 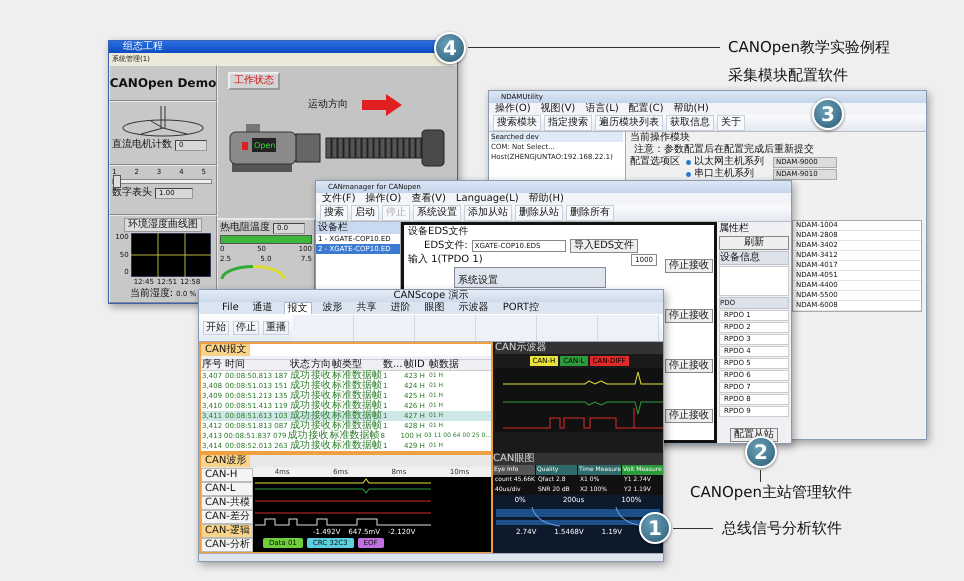 I want to click on menu-item: 查看(V), so click(x=428, y=199).